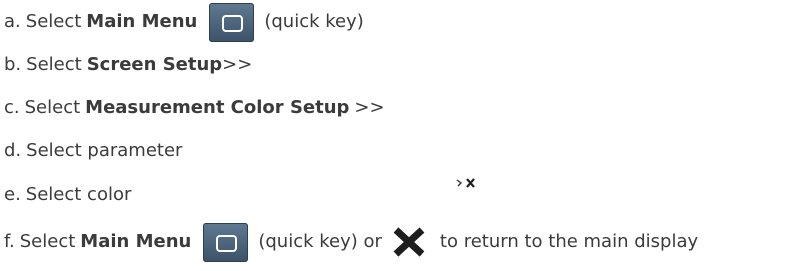  I want to click on step-text: Select parameter, so click(104, 150).